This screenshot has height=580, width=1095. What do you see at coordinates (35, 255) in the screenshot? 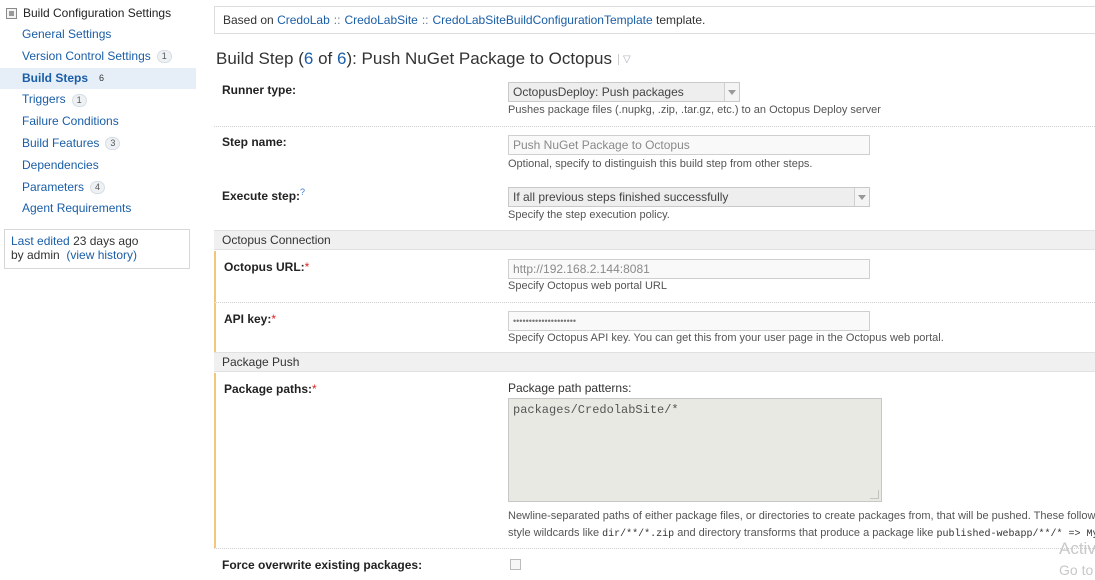
I see `edited-by: by admin` at bounding box center [35, 255].